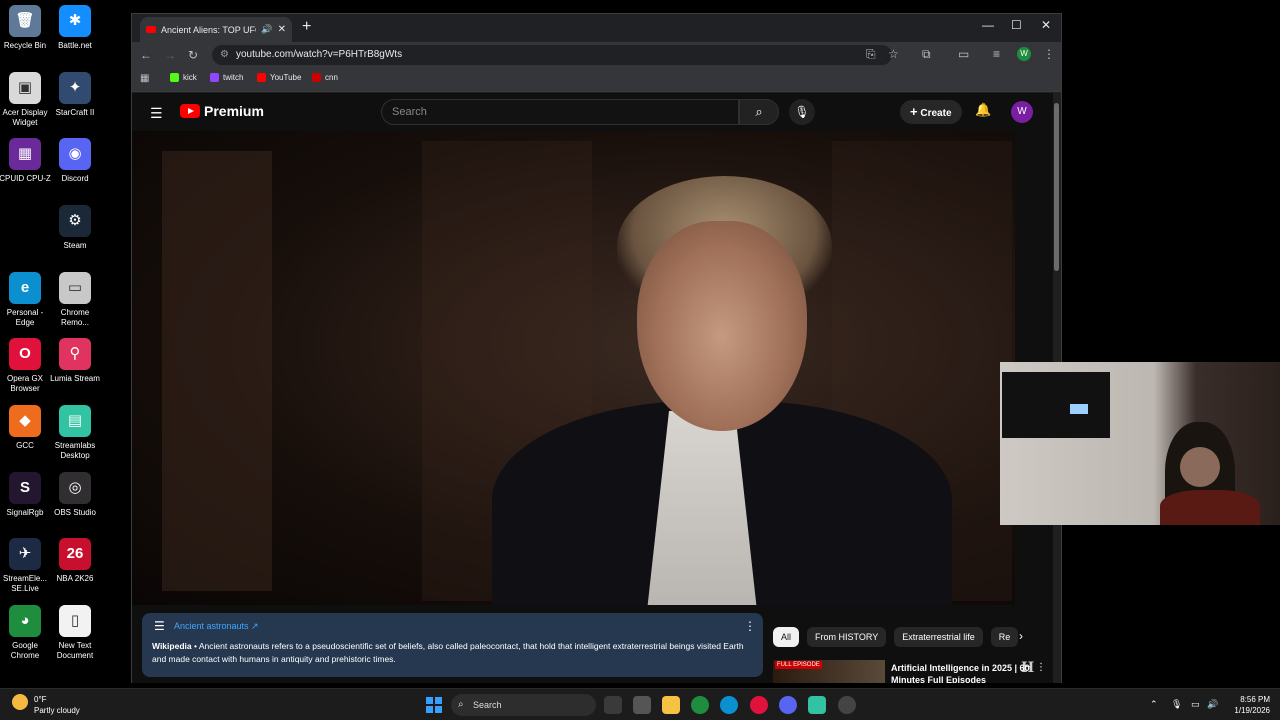 The image size is (1280, 720). Describe the element at coordinates (216, 29) in the screenshot. I see `tab-active: Ancient Aliens: TOP UFO M 🔊 ✕` at that location.